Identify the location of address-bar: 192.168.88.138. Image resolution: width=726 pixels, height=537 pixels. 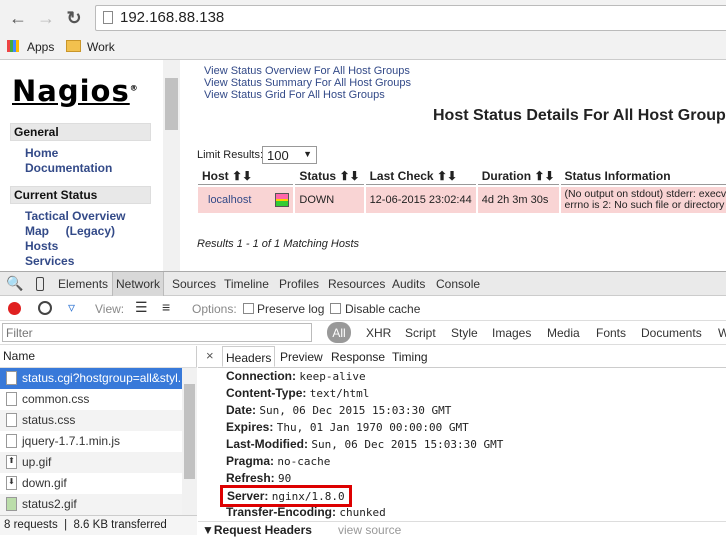
(410, 18).